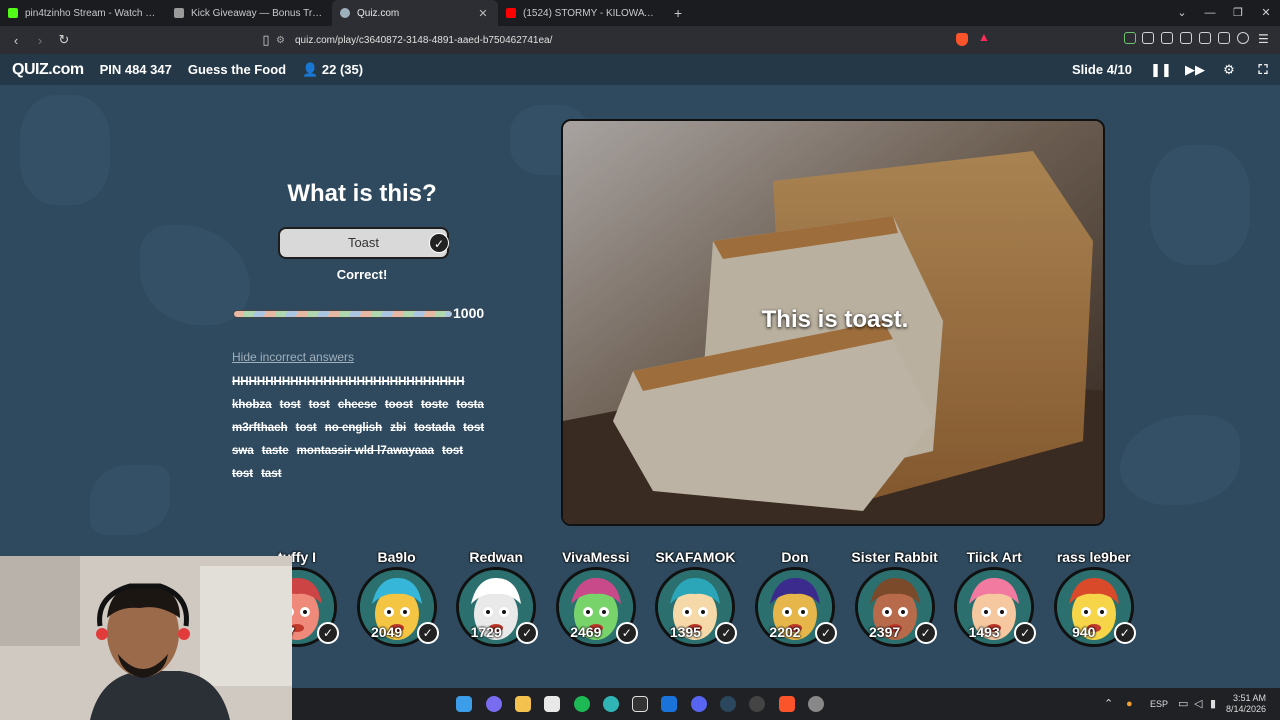  I want to click on player-count: 👤 22 (35), so click(332, 70).